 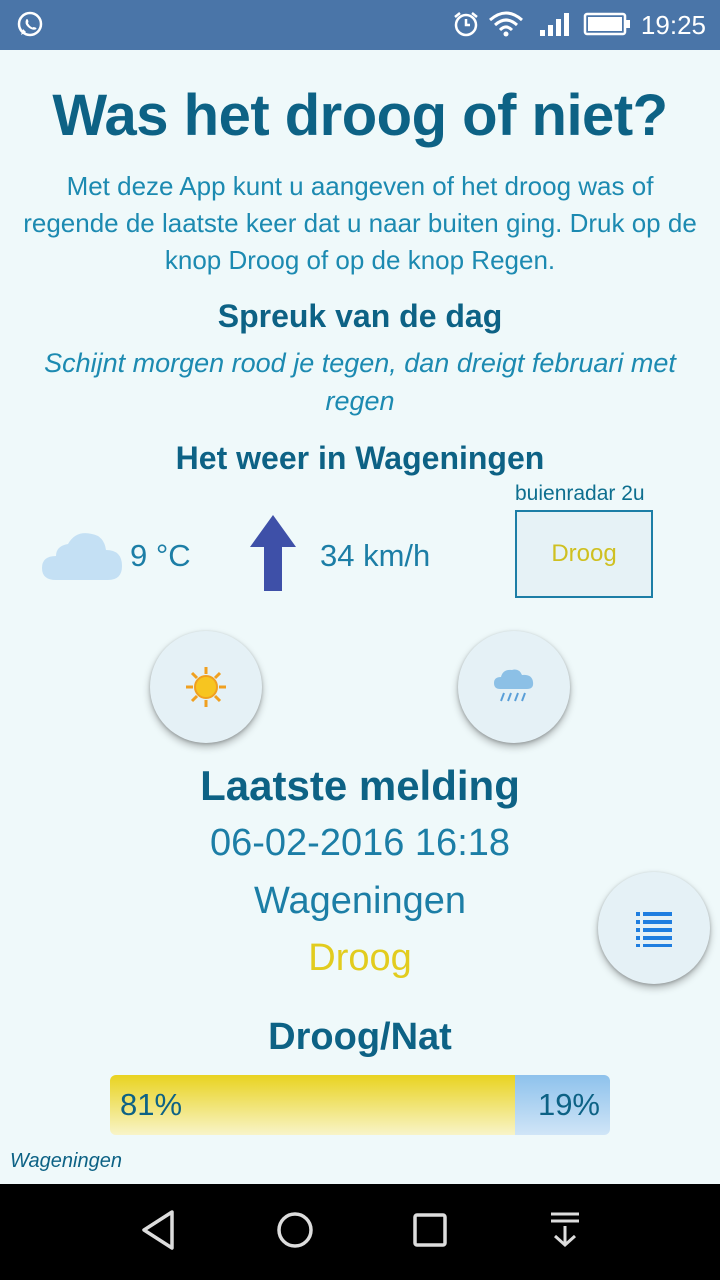 What do you see at coordinates (158, 1230) in the screenshot?
I see `back-icon` at bounding box center [158, 1230].